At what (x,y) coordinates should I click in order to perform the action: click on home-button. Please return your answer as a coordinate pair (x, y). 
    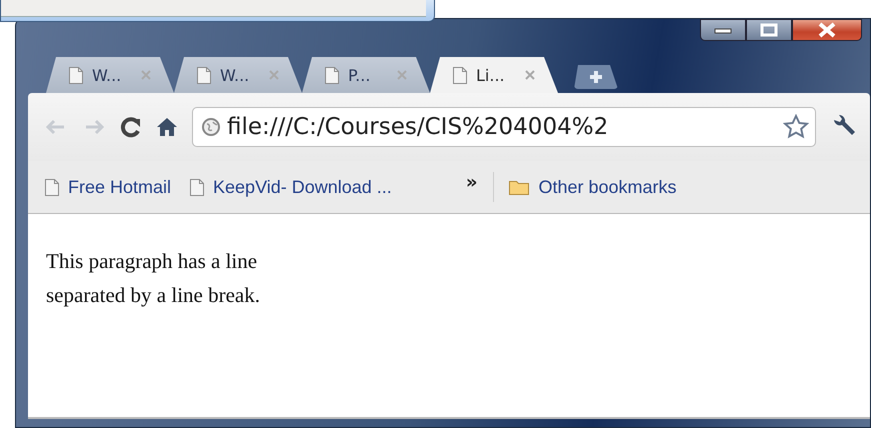
    Looking at the image, I should click on (167, 127).